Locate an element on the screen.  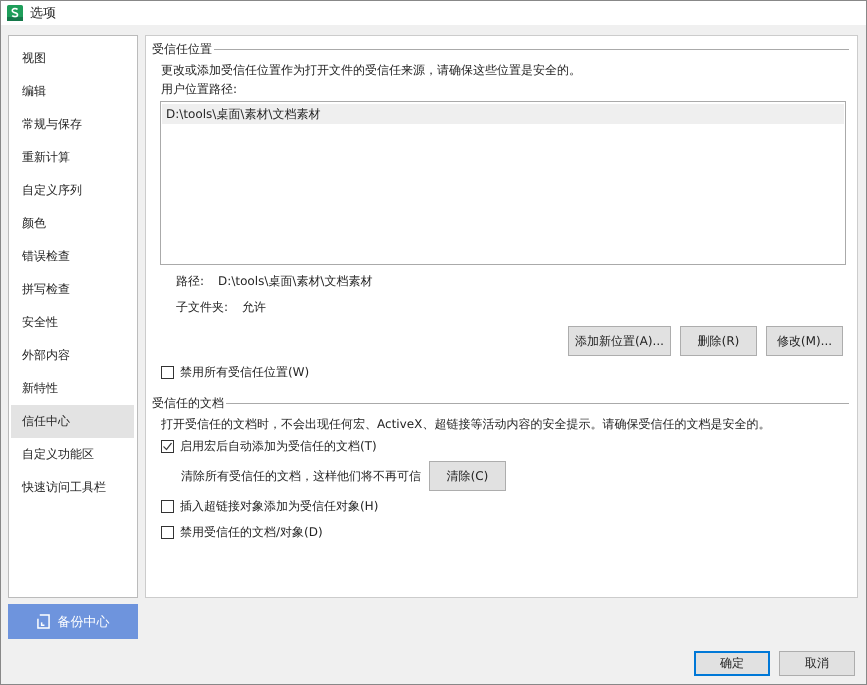
document-icon is located at coordinates (43, 621).